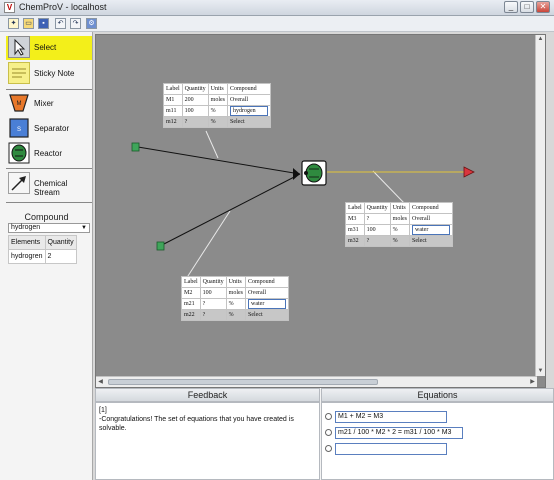  I want to click on compound-cell: hydrogen, so click(249, 111).